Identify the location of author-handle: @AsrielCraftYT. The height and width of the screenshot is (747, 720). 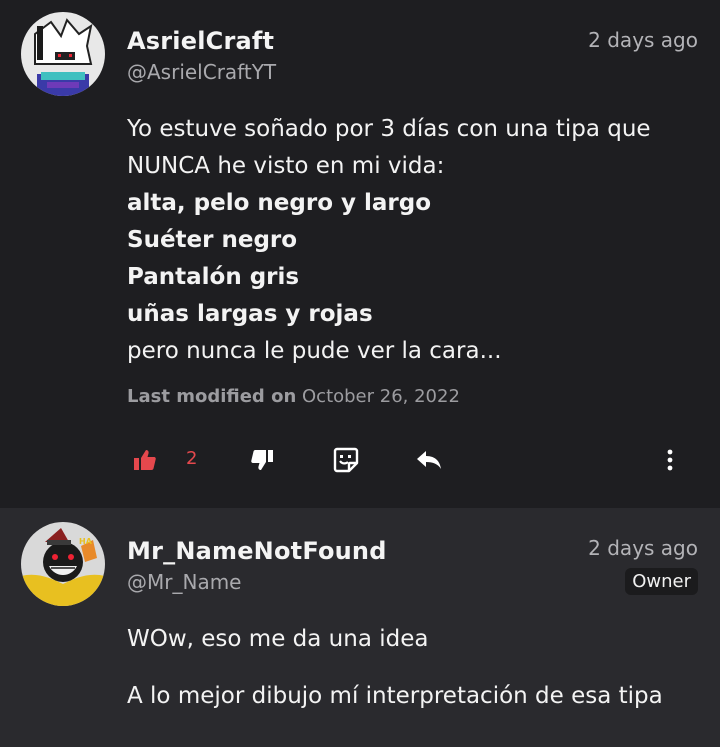
(201, 72).